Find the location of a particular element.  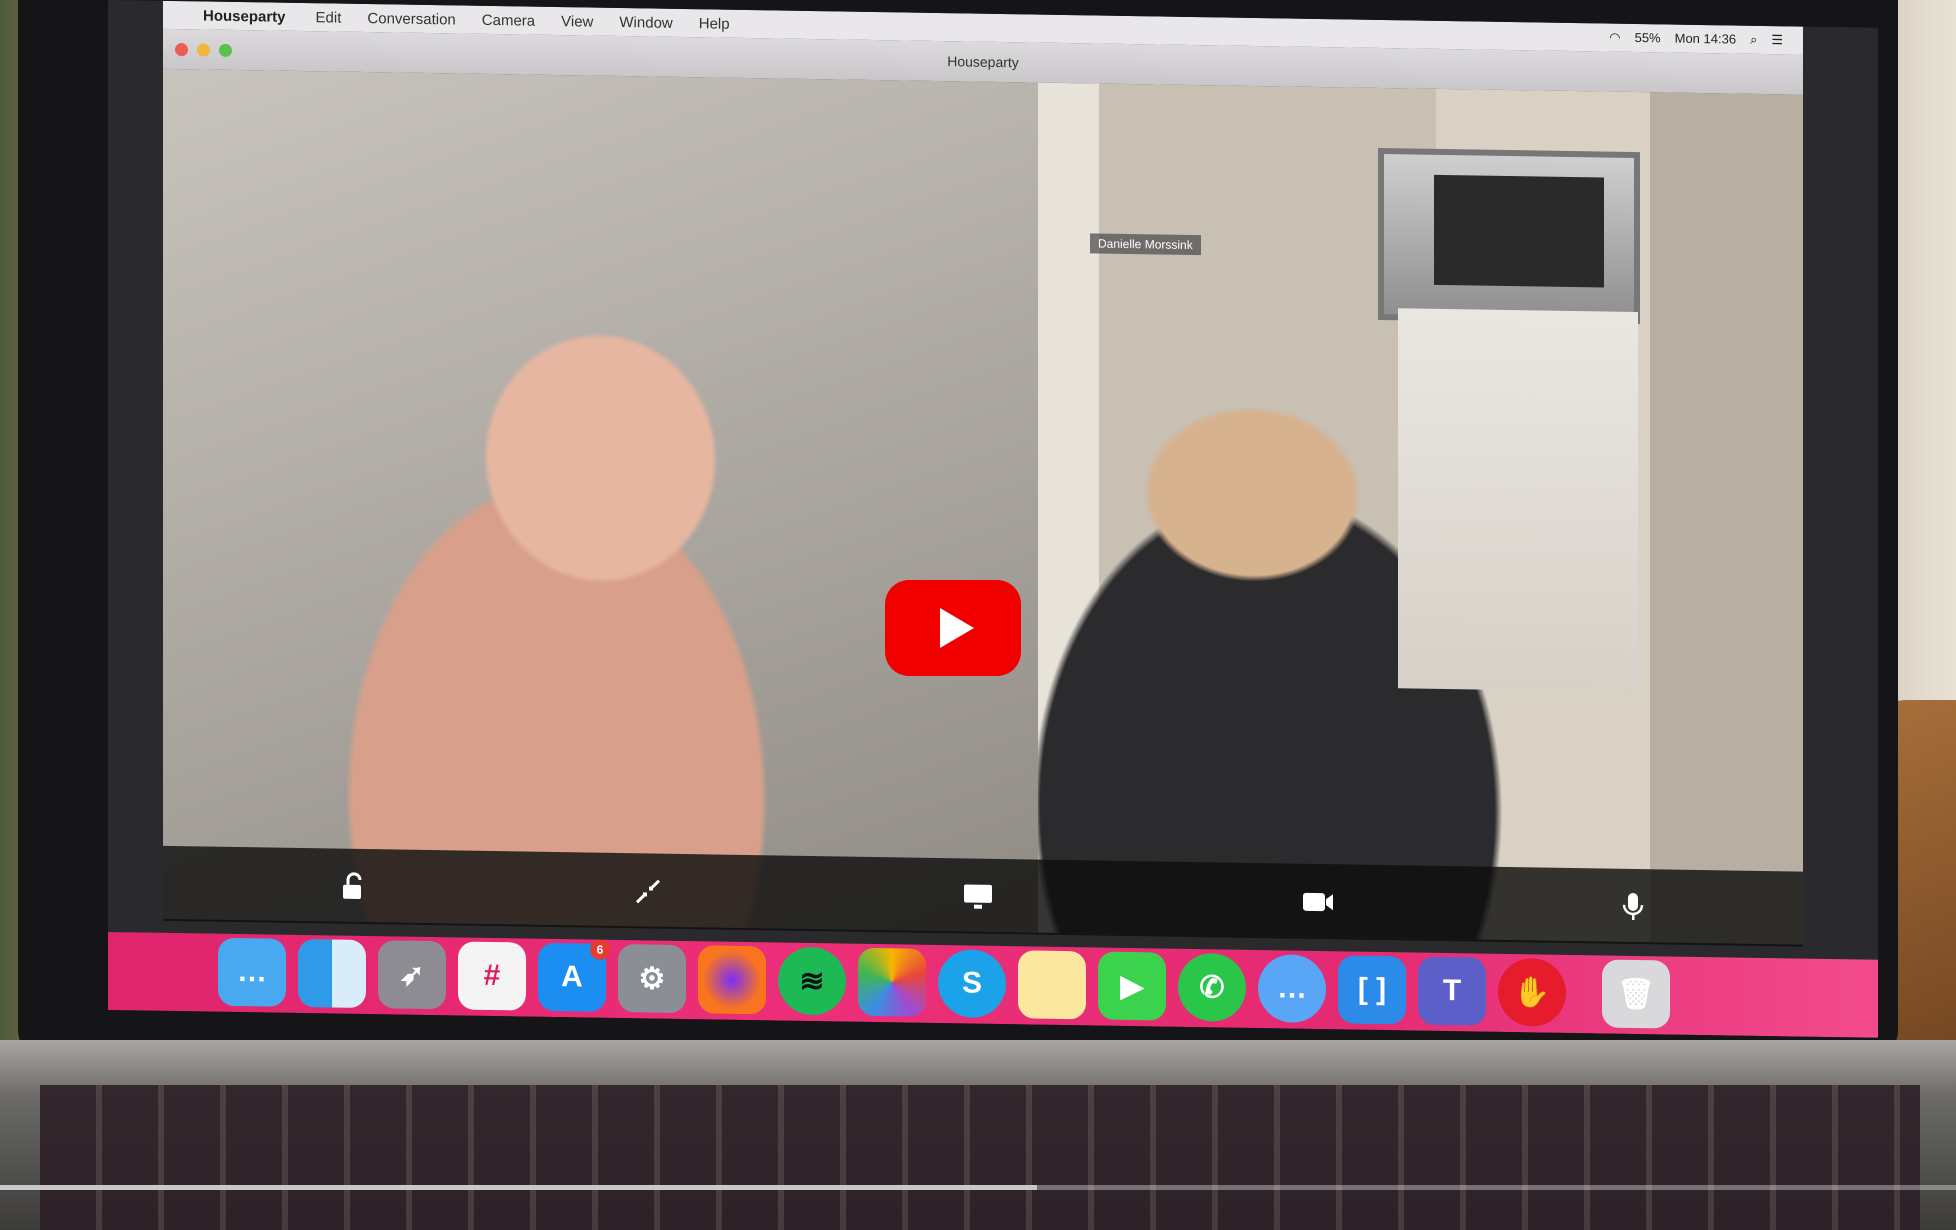

firefox-icon is located at coordinates (732, 980).